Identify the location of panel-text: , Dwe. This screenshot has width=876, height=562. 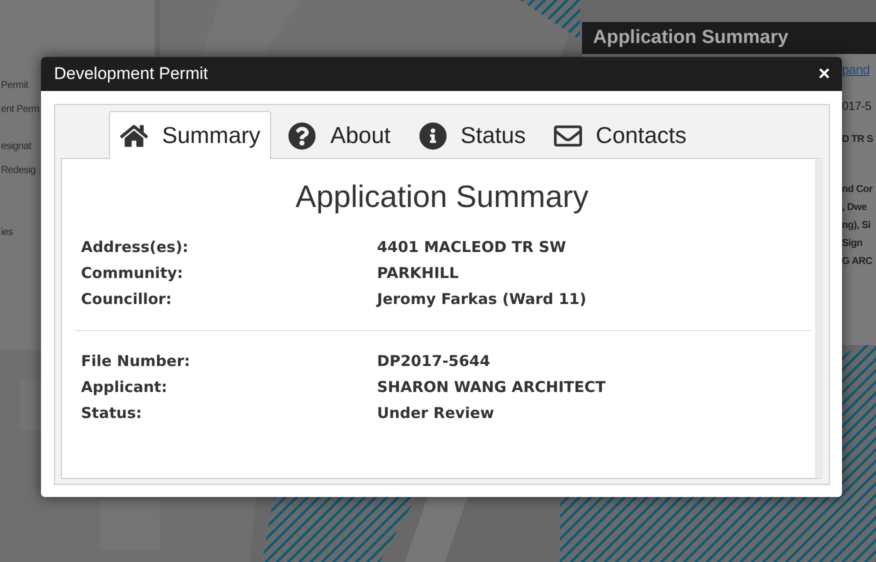
(854, 208).